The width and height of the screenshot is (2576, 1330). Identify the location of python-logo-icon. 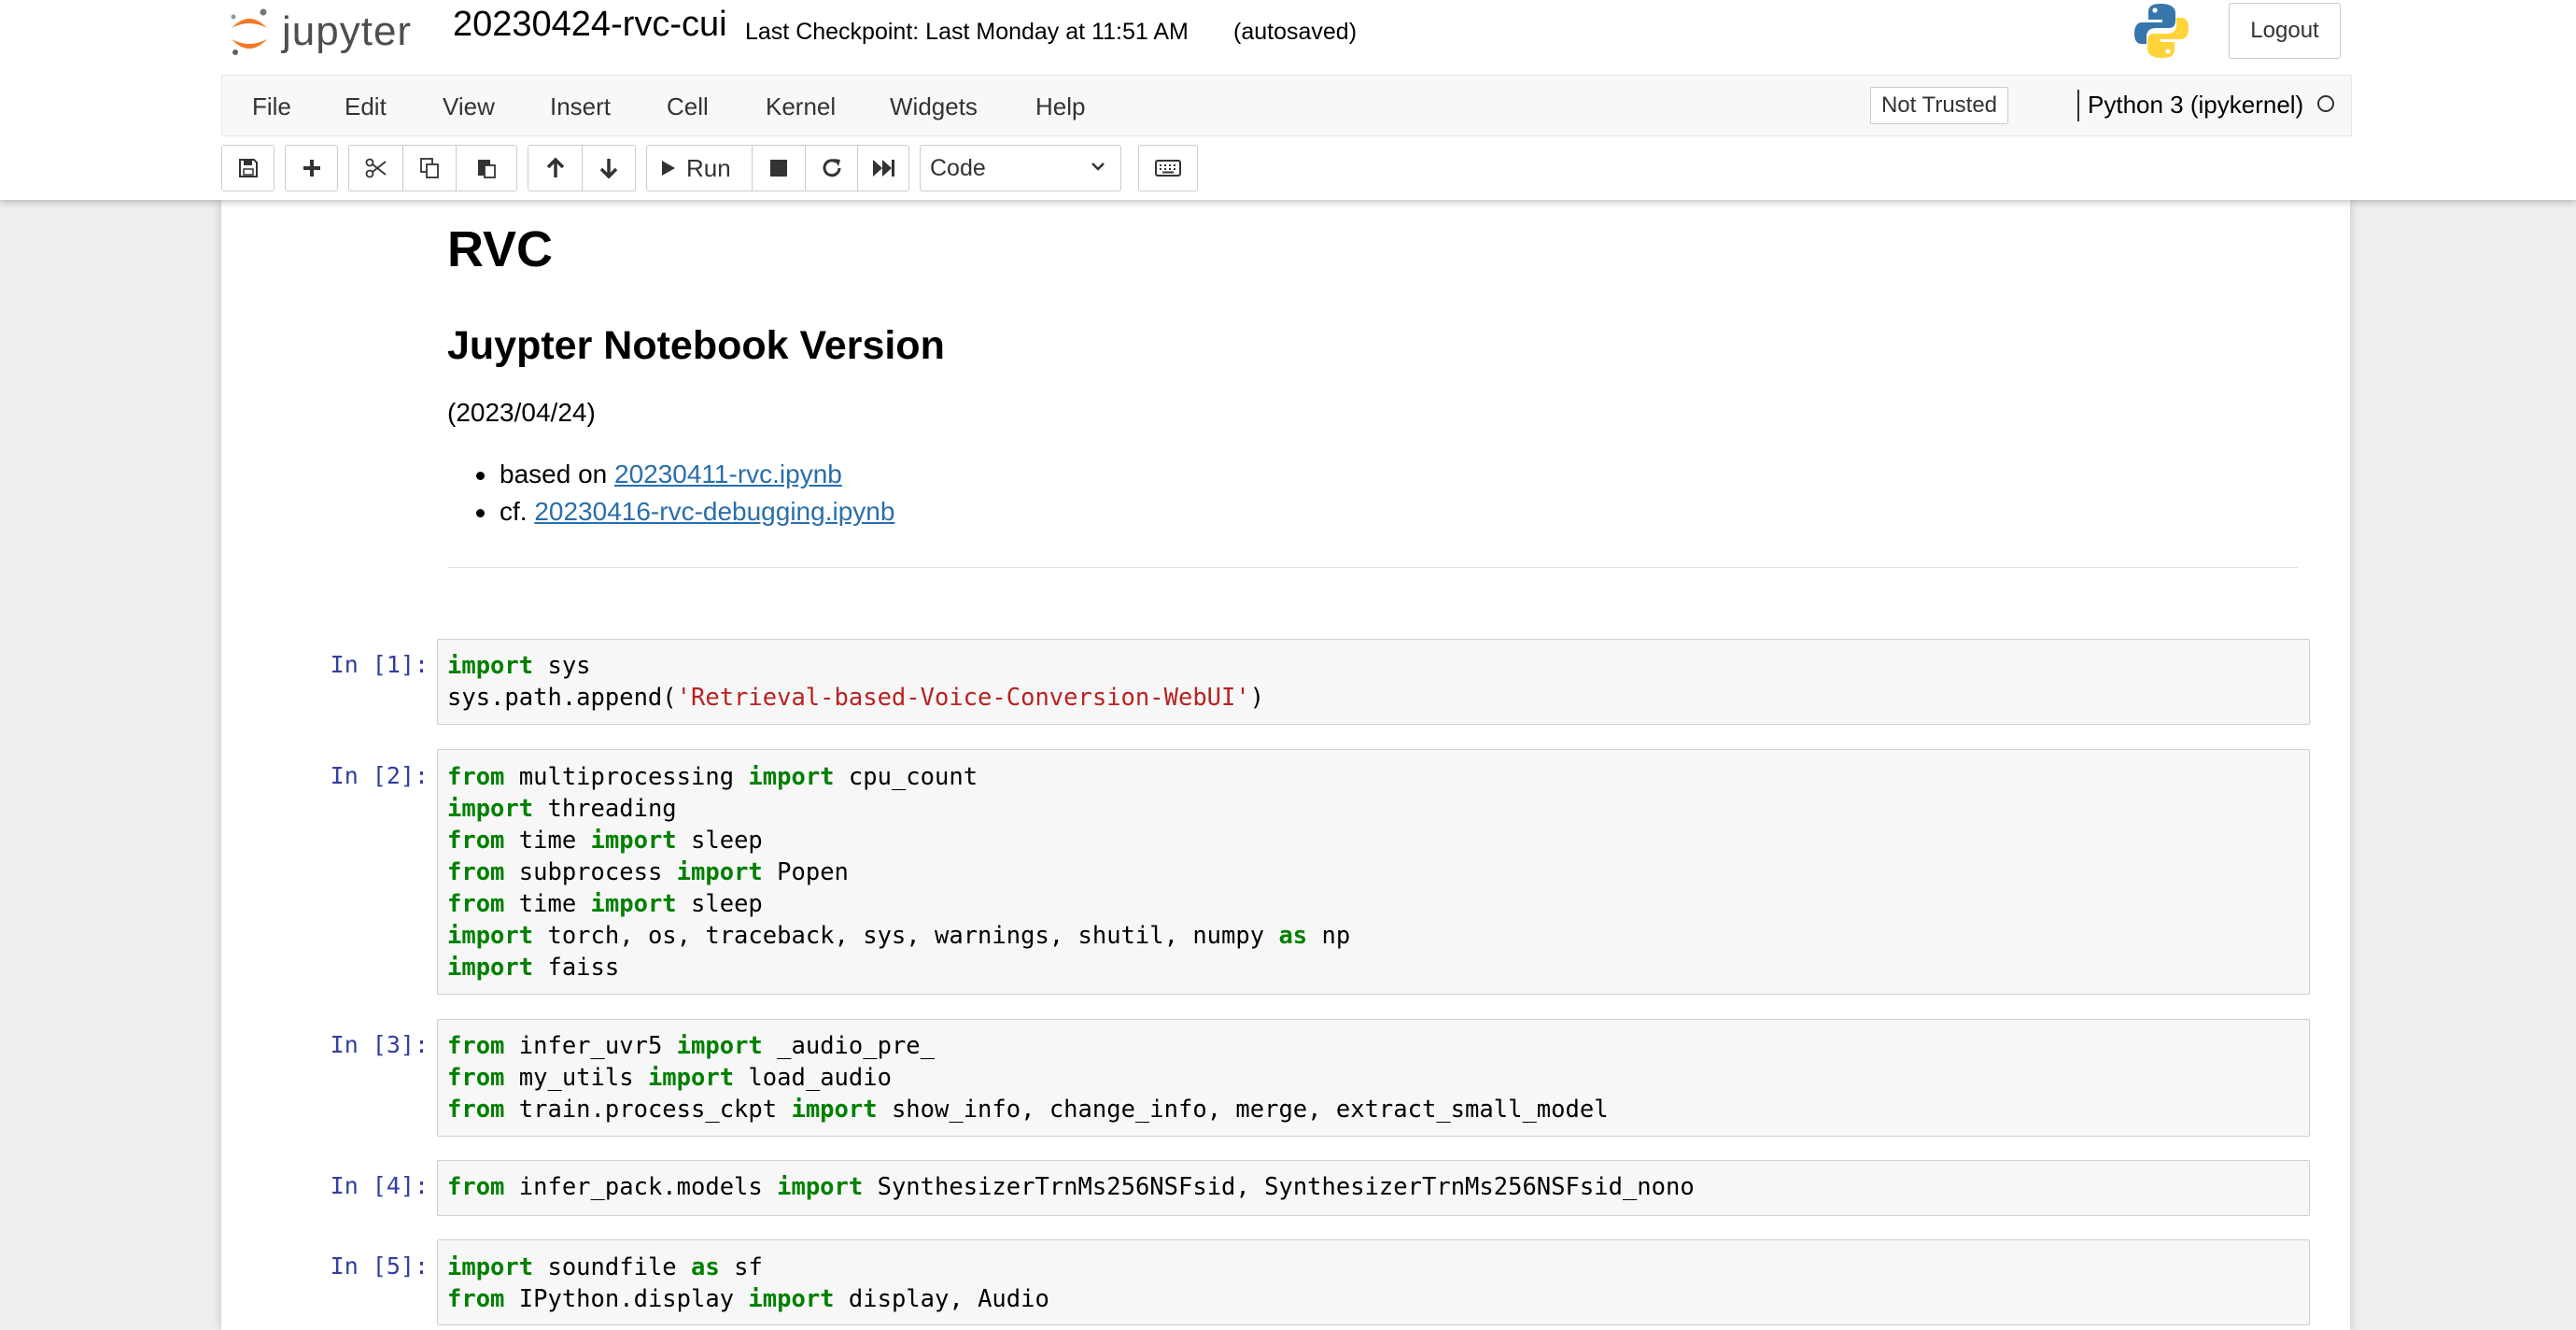
(2161, 31).